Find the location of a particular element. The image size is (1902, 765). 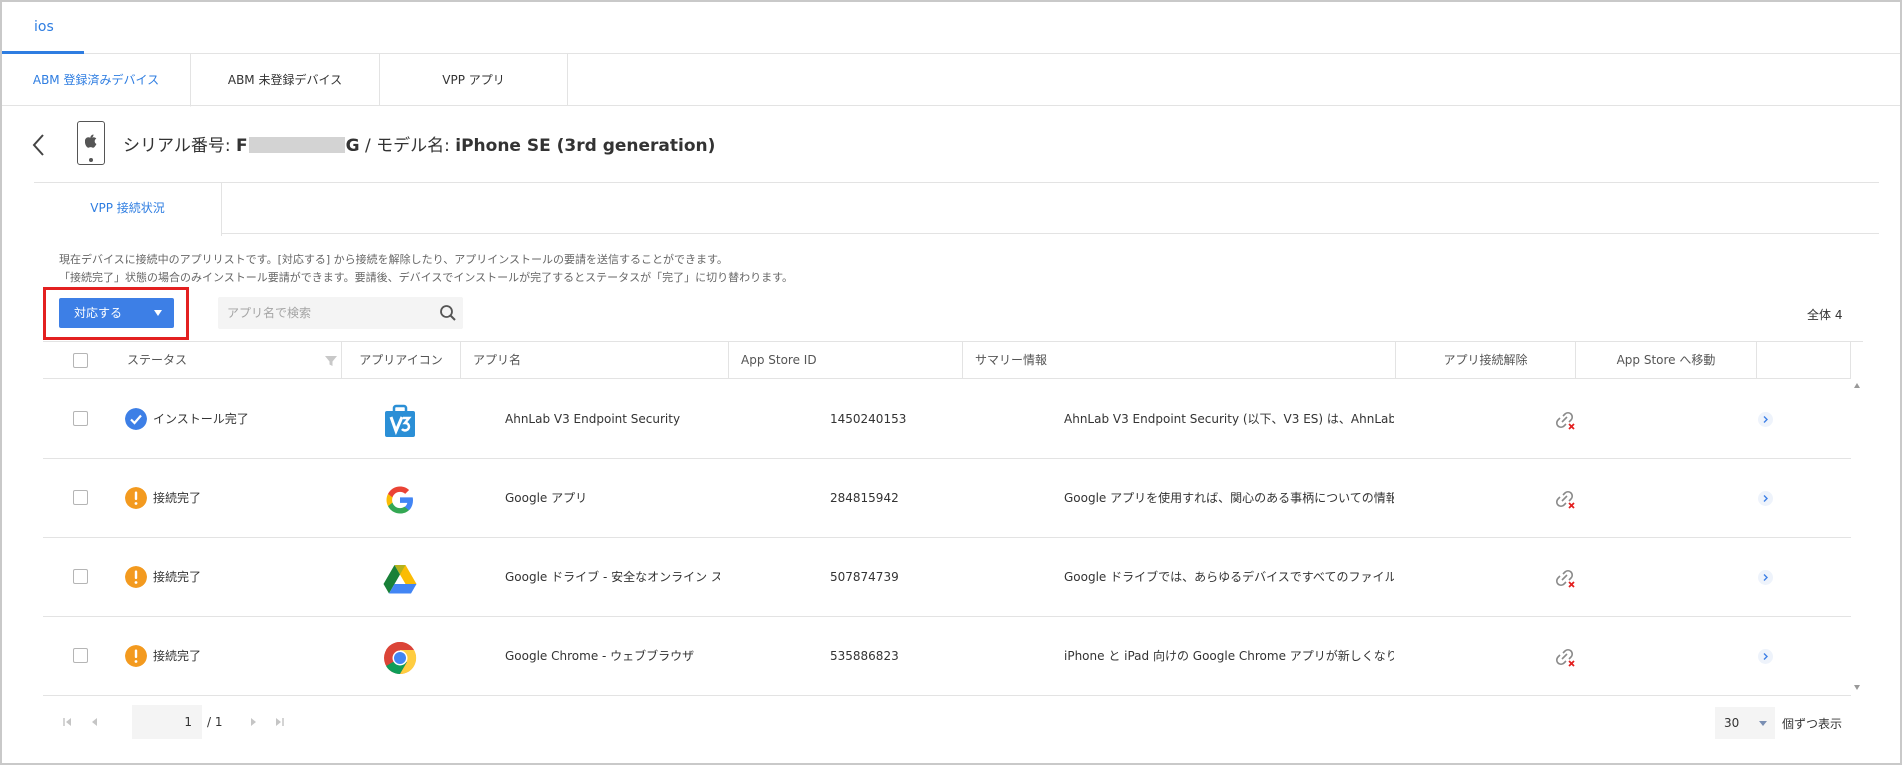

status-label: インストール完了 is located at coordinates (201, 419).